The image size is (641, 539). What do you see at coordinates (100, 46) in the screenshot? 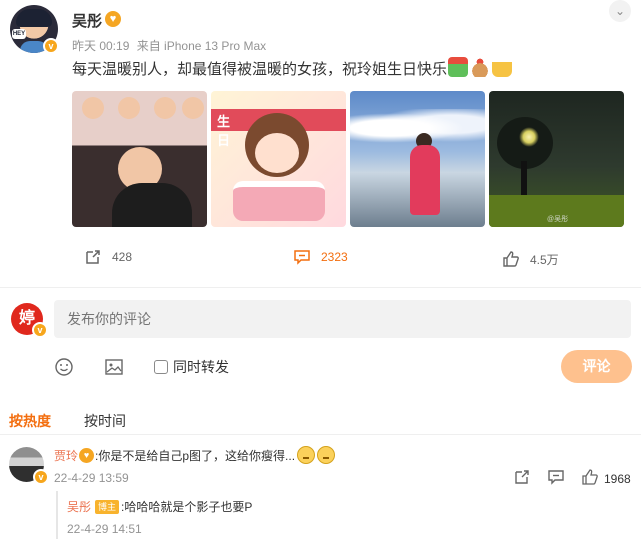
I see `post-time: 昨天 00:19` at bounding box center [100, 46].